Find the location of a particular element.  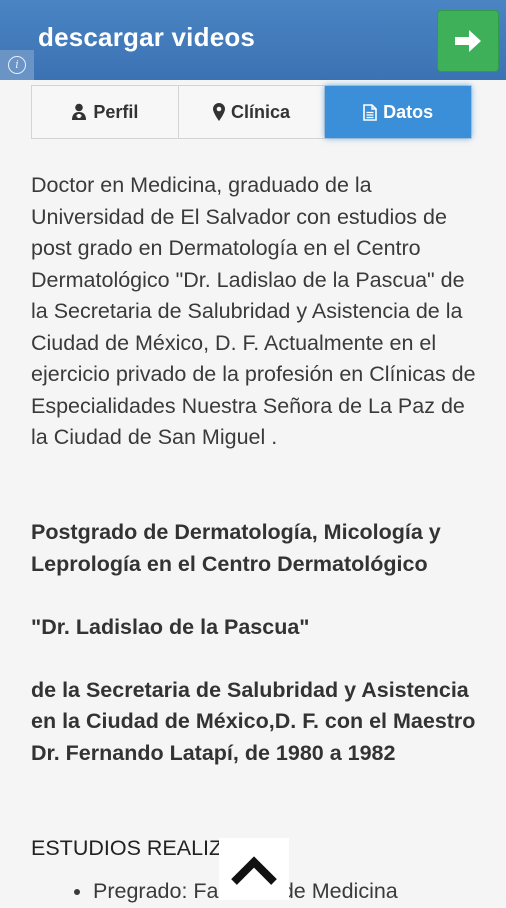

file-icon is located at coordinates (370, 112).